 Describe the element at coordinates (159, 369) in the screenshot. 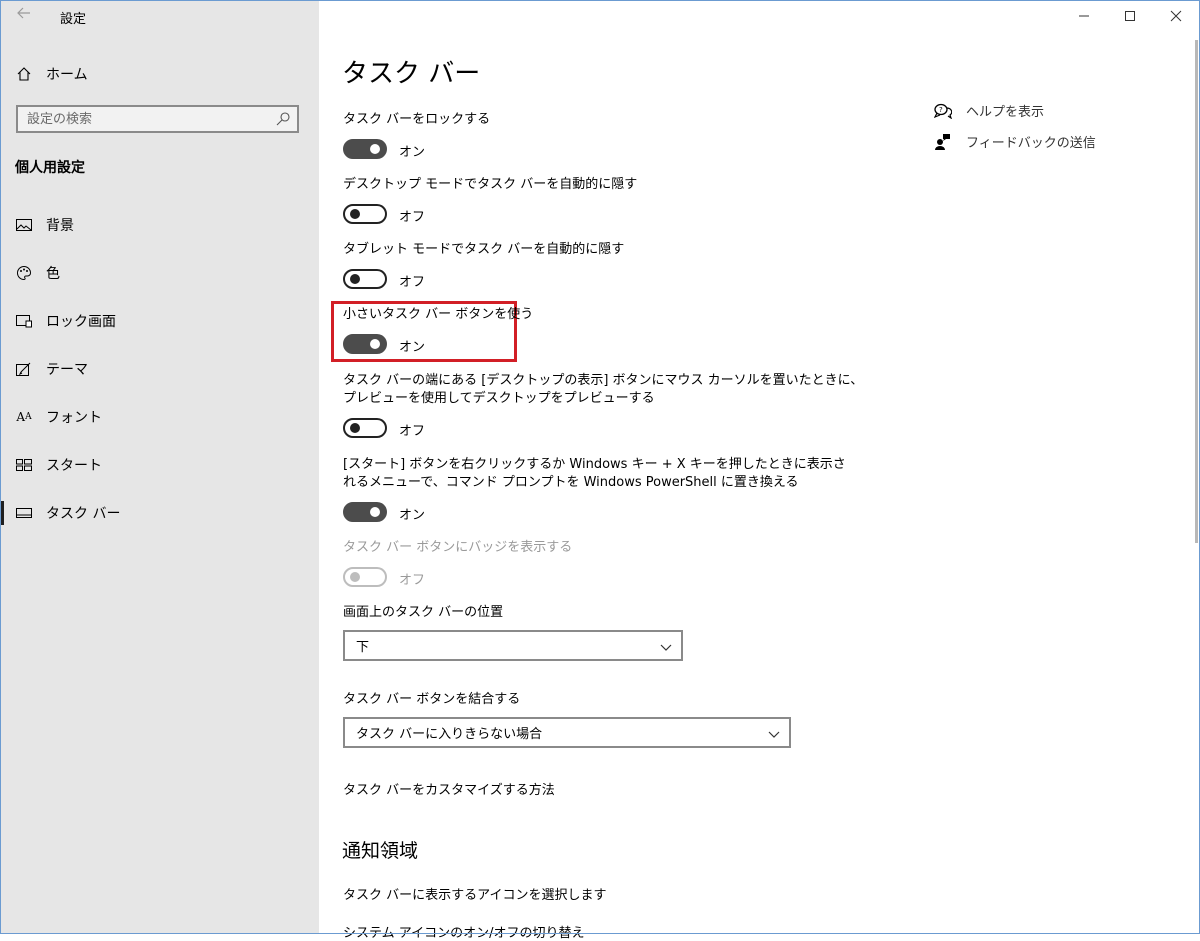

I see `sidebar-item-theme: テーマ` at that location.